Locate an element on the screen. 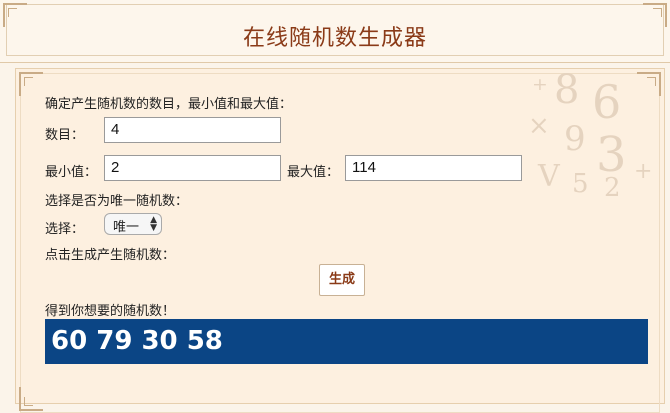  min-input: 2 is located at coordinates (192, 168).